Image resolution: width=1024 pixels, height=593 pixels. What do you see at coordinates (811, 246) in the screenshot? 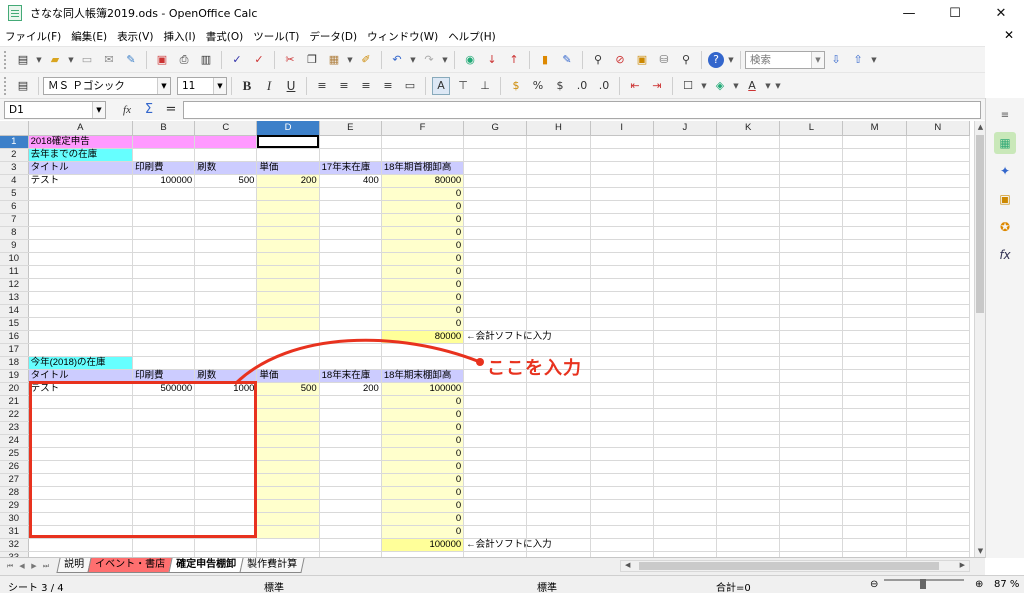
I see `cell-l9` at bounding box center [811, 246].